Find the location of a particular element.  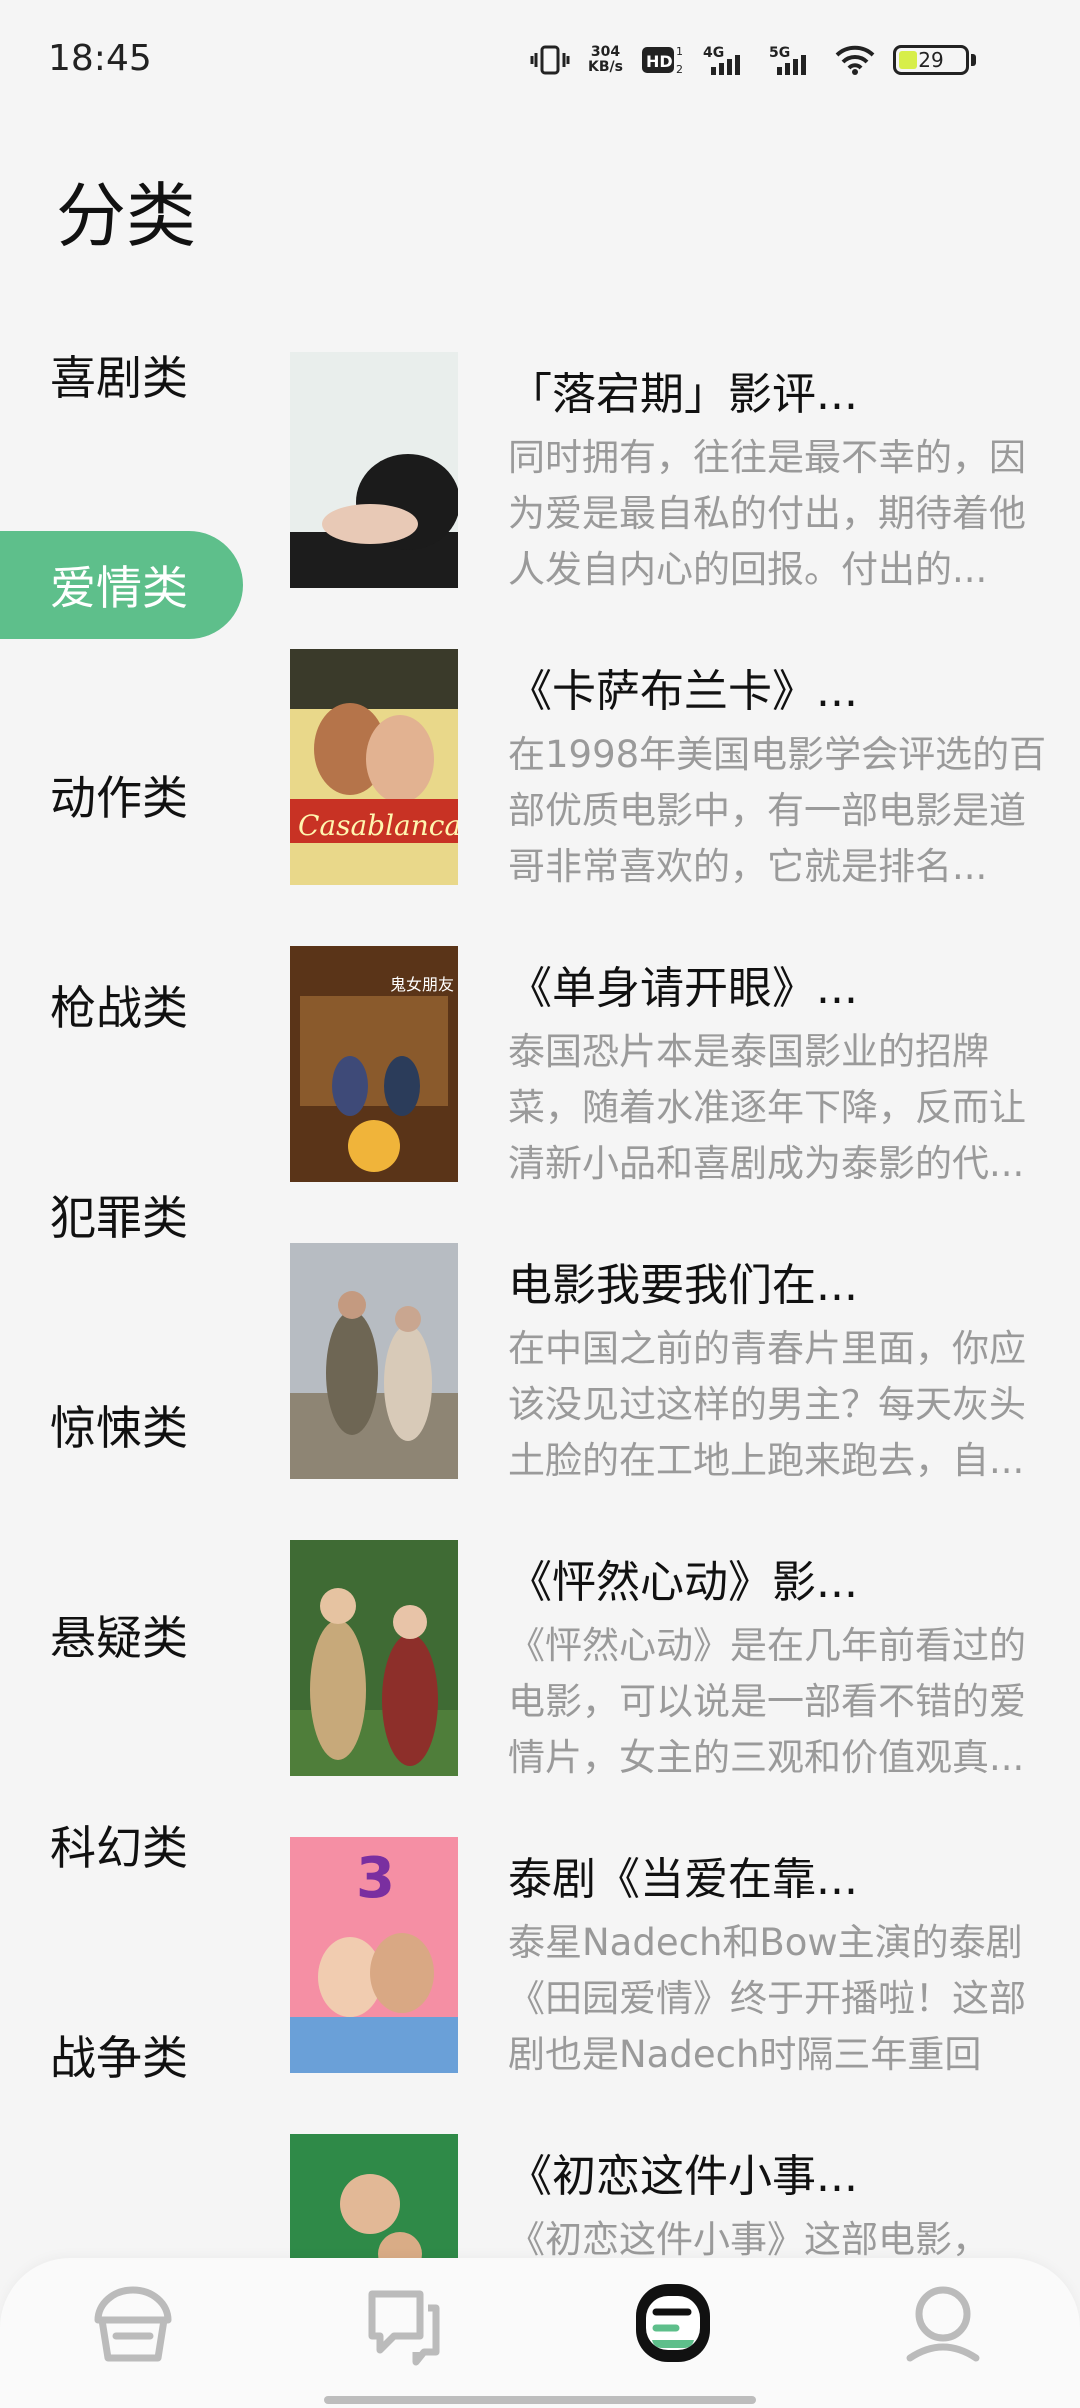

svg-text: HD is located at coordinates (659, 61).